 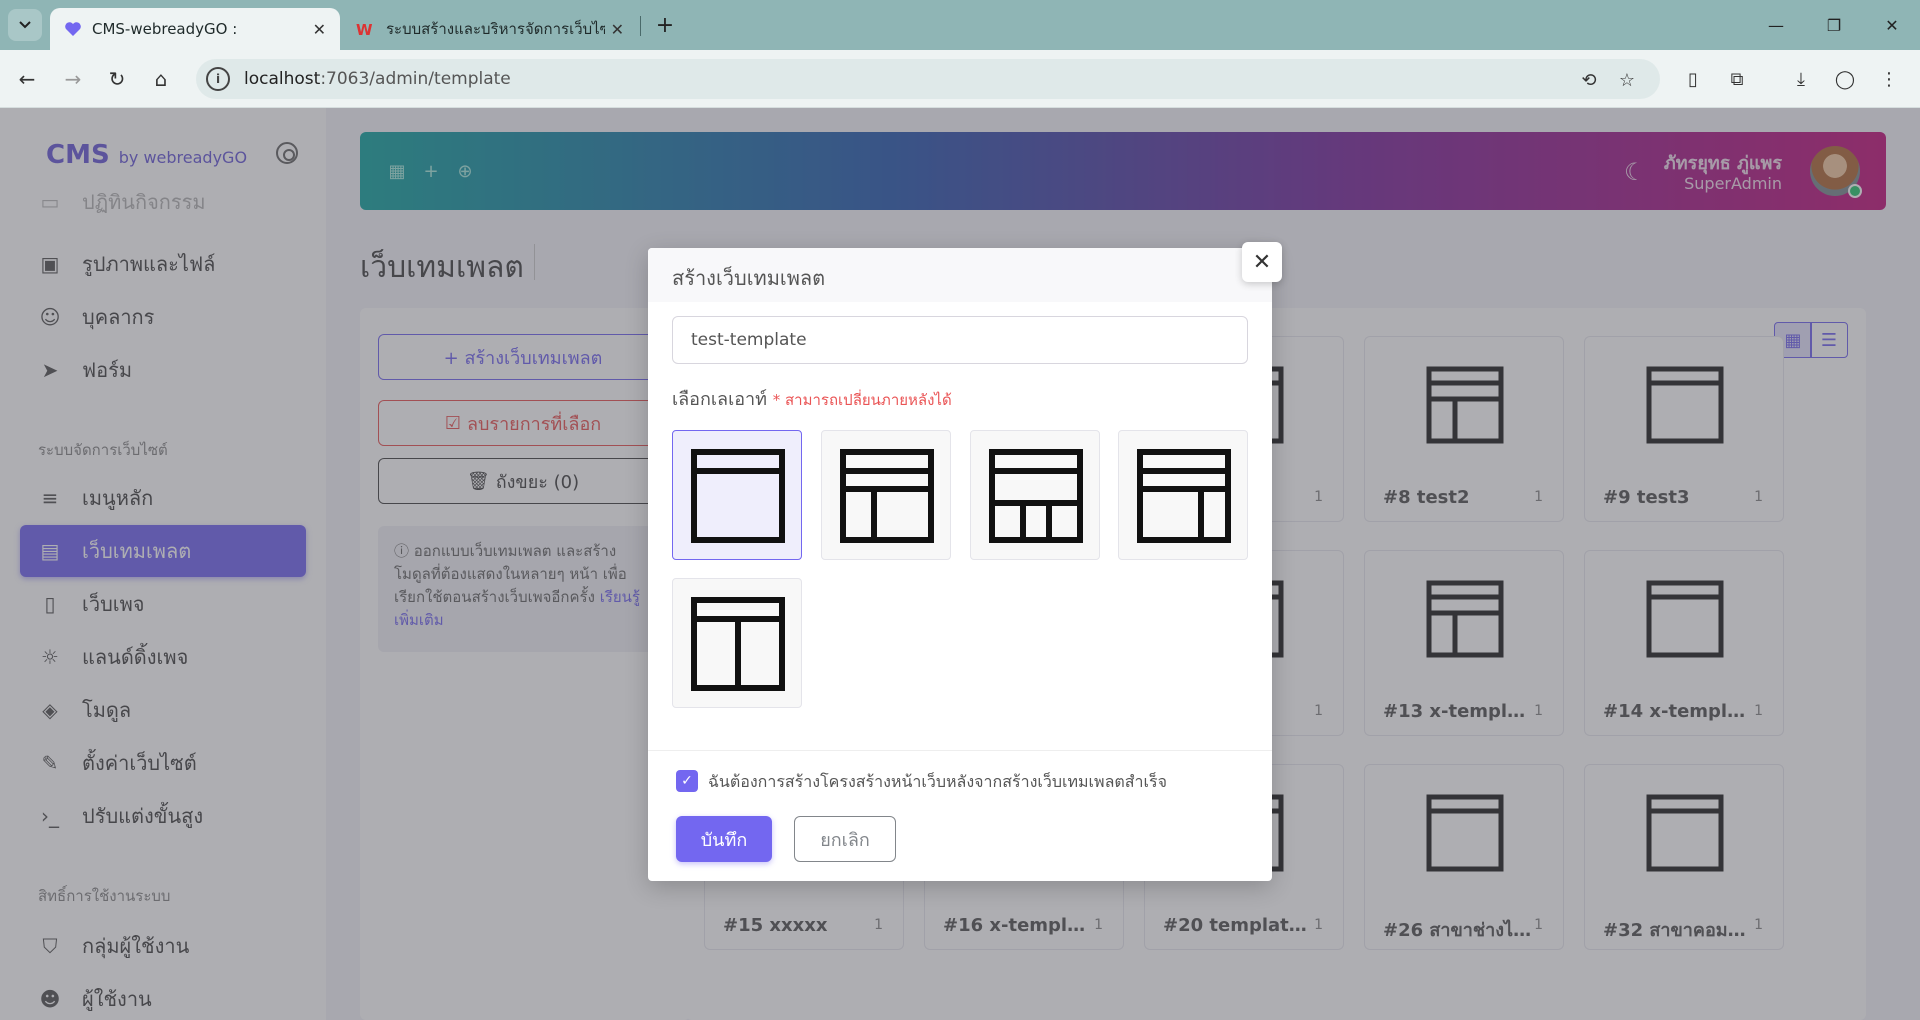 I want to click on layout-note: * สามารถเปลี่ยนภายหลังได้, so click(x=862, y=400).